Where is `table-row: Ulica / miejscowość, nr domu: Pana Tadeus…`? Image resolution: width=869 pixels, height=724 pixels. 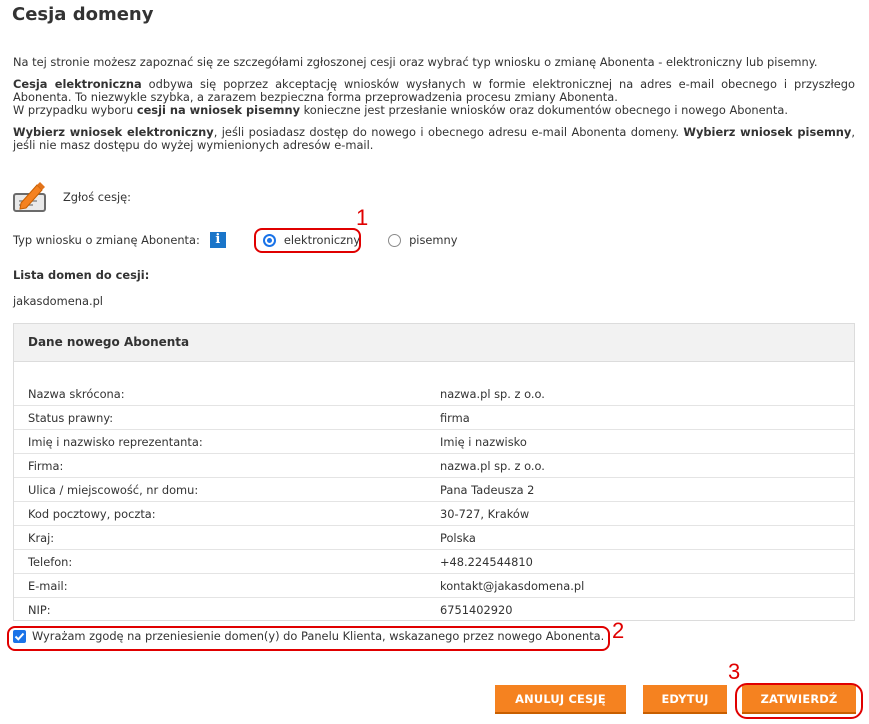
table-row: Ulica / miejscowość, nr domu: Pana Tadeus… is located at coordinates (434, 490).